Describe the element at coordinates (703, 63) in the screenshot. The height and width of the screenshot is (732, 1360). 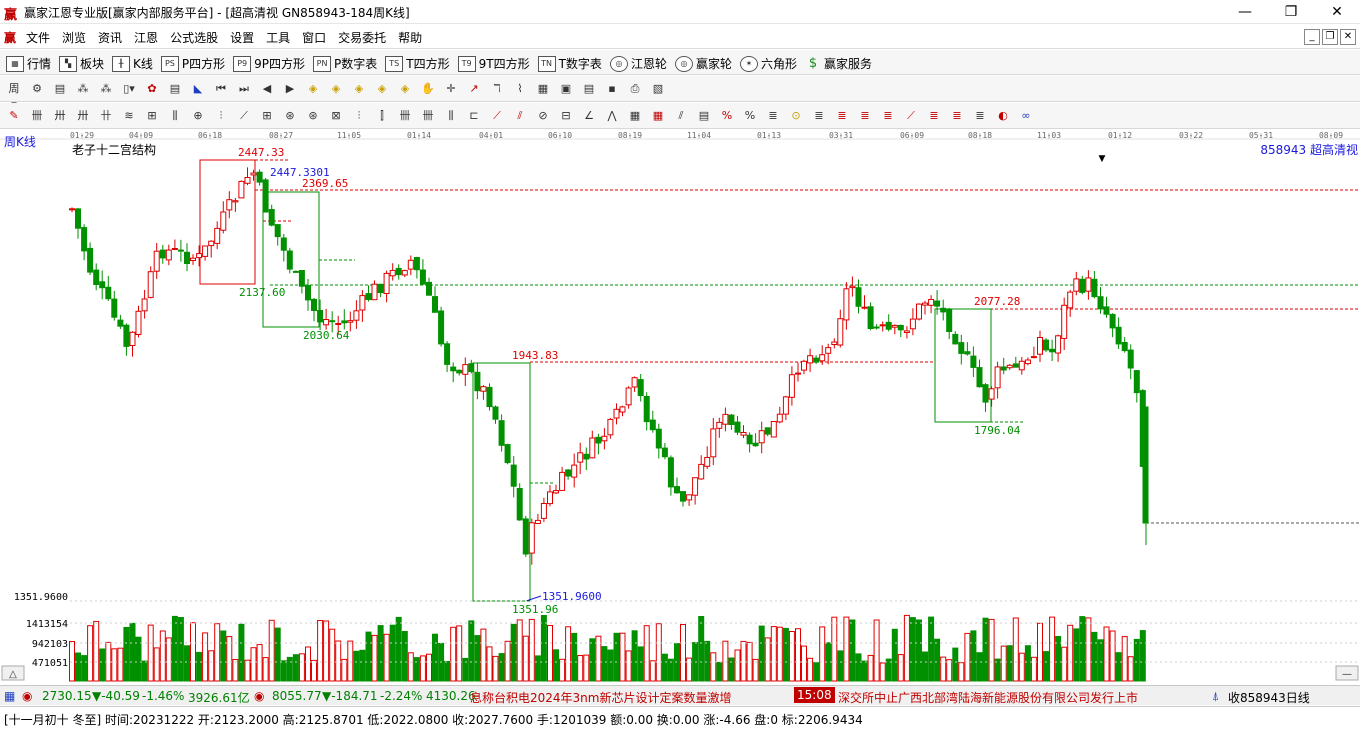
I see `toolbar-winner-wheel-button: ◎ 赢家轮` at that location.